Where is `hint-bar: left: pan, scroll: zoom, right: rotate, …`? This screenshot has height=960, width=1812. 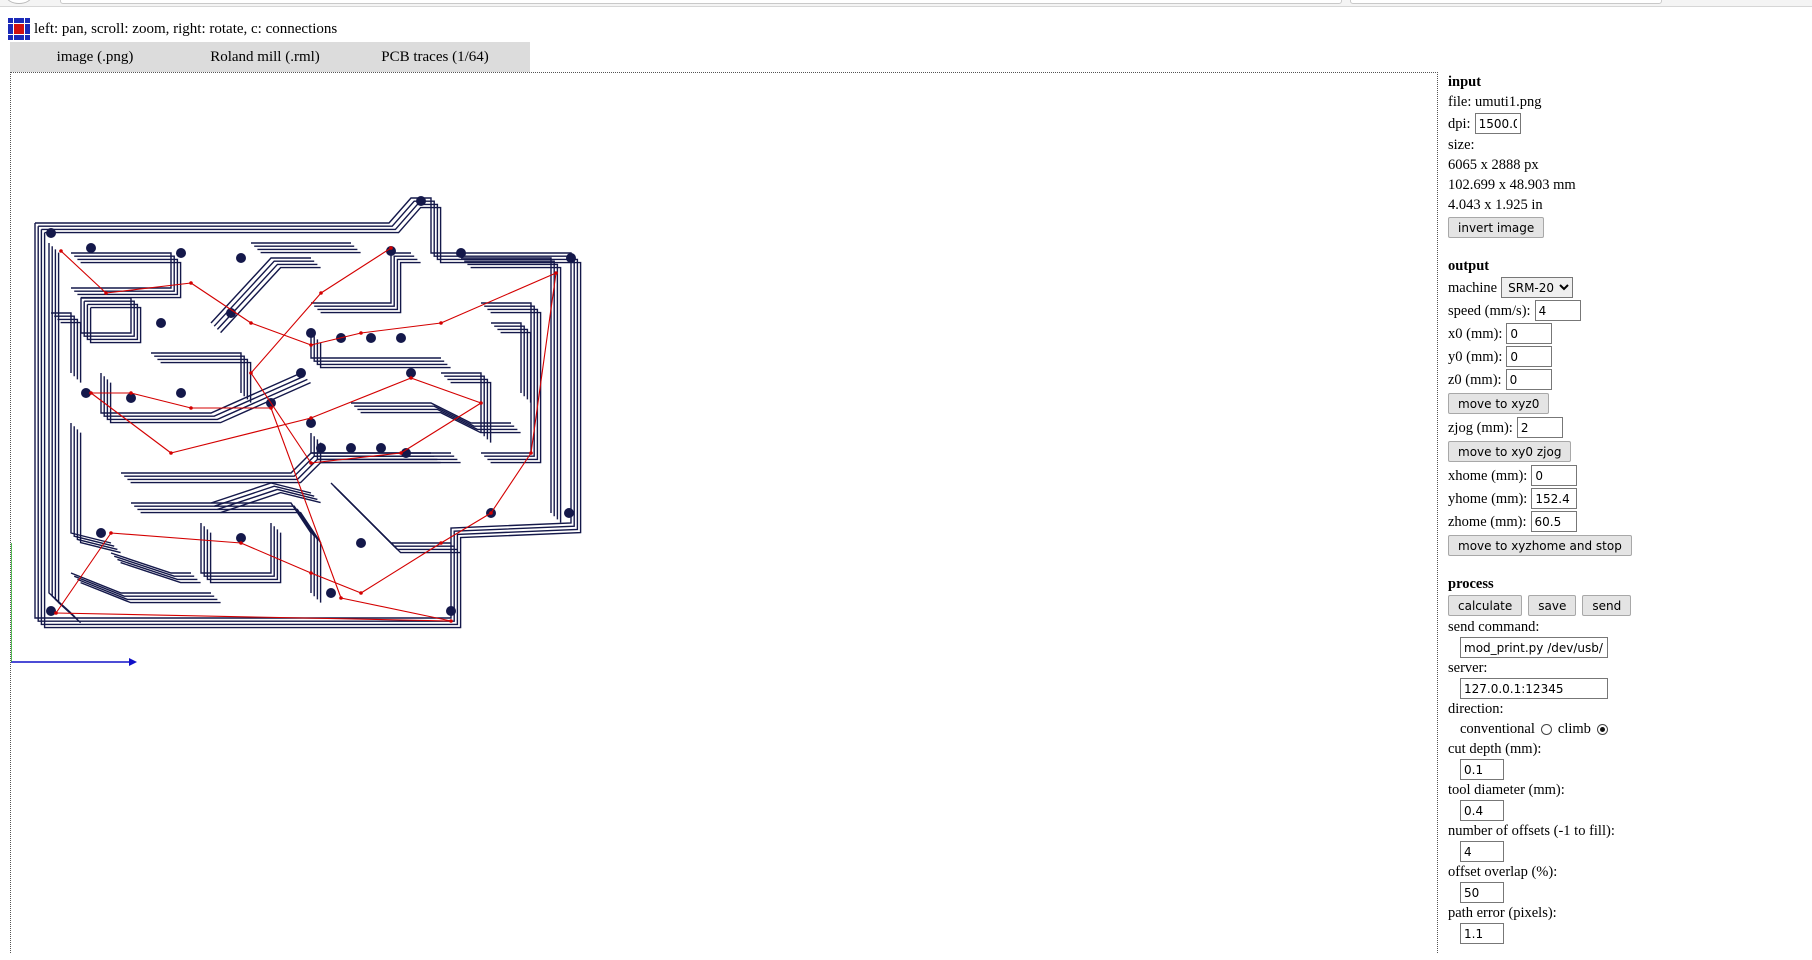 hint-bar: left: pan, scroll: zoom, right: rotate, … is located at coordinates (172, 29).